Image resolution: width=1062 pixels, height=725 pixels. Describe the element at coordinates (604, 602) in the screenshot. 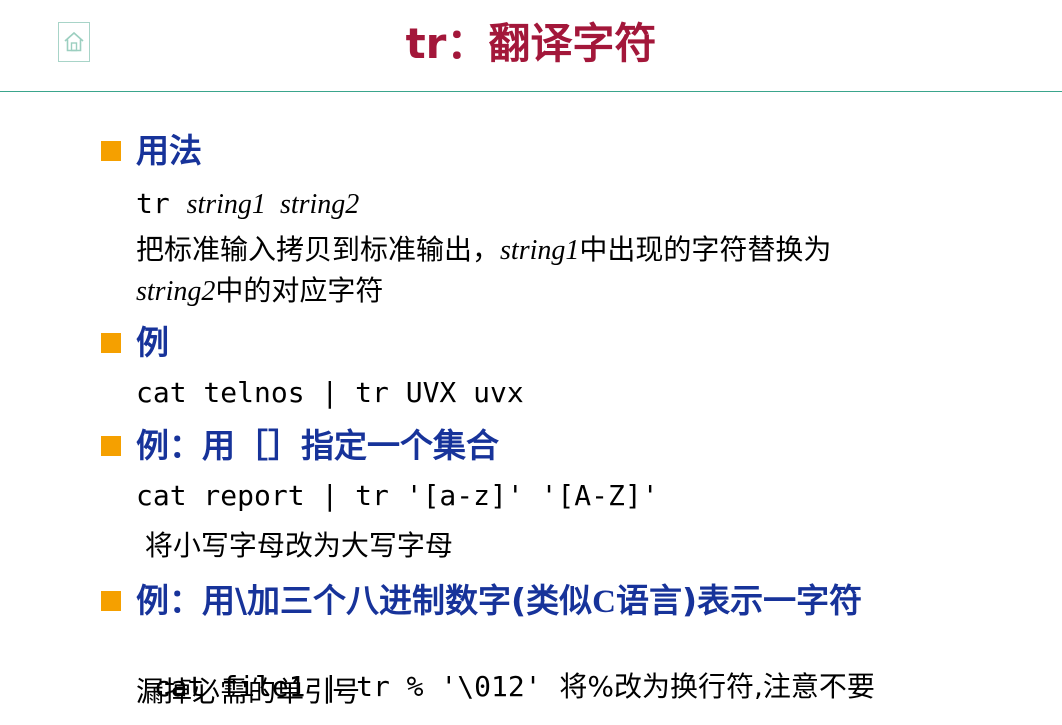

I see `heading-latin: C` at that location.